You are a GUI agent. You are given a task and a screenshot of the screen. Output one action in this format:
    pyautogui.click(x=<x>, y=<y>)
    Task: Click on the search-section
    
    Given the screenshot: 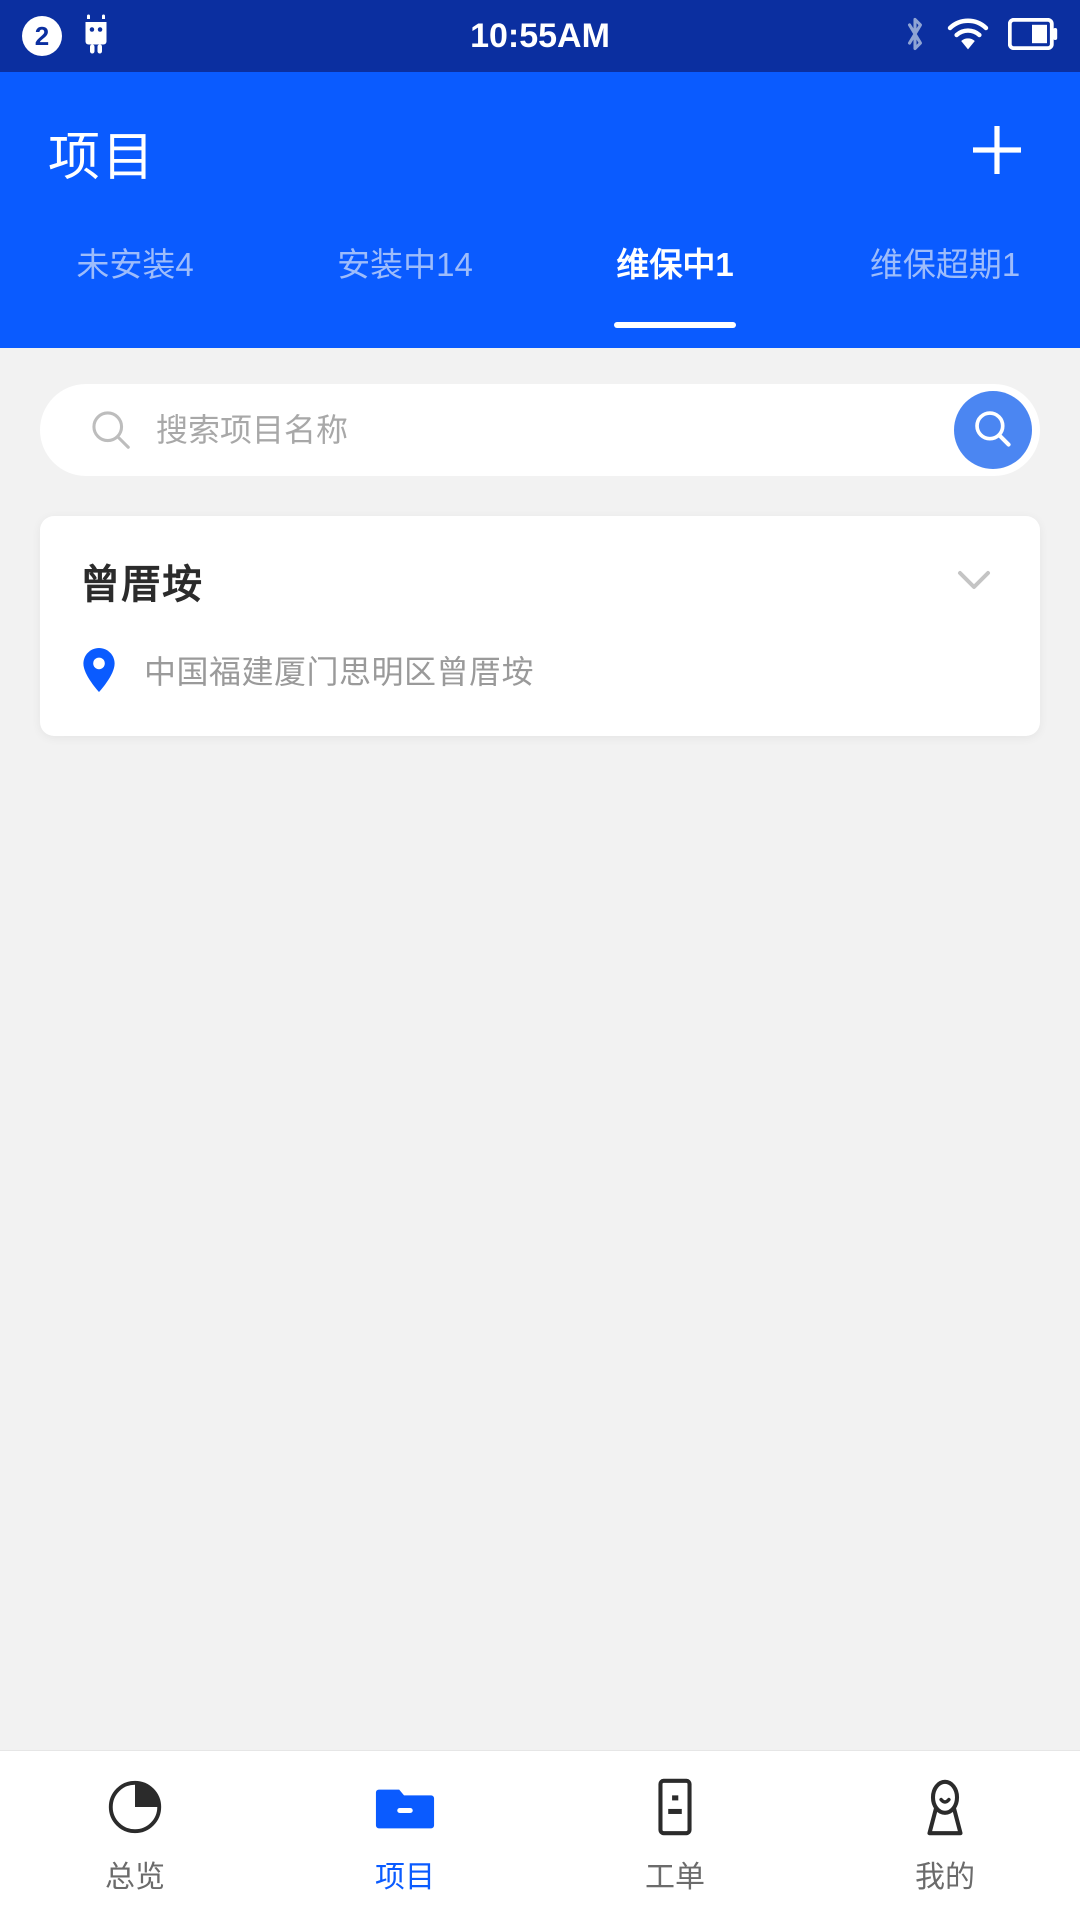 What is the action you would take?
    pyautogui.click(x=540, y=412)
    